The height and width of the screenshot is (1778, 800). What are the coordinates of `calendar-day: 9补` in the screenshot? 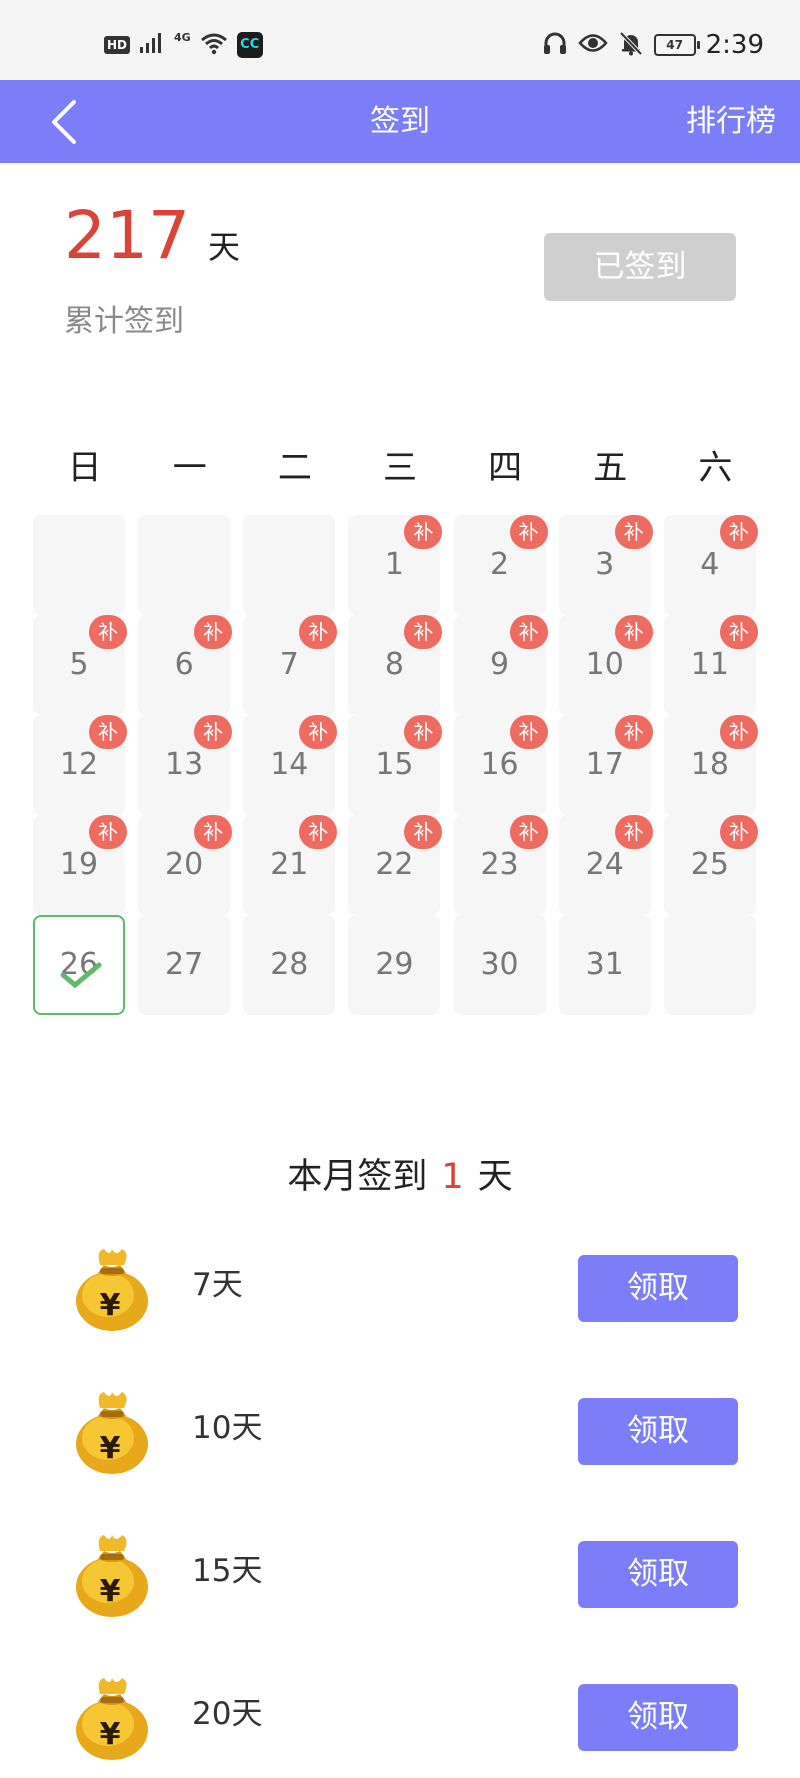 It's located at (500, 665).